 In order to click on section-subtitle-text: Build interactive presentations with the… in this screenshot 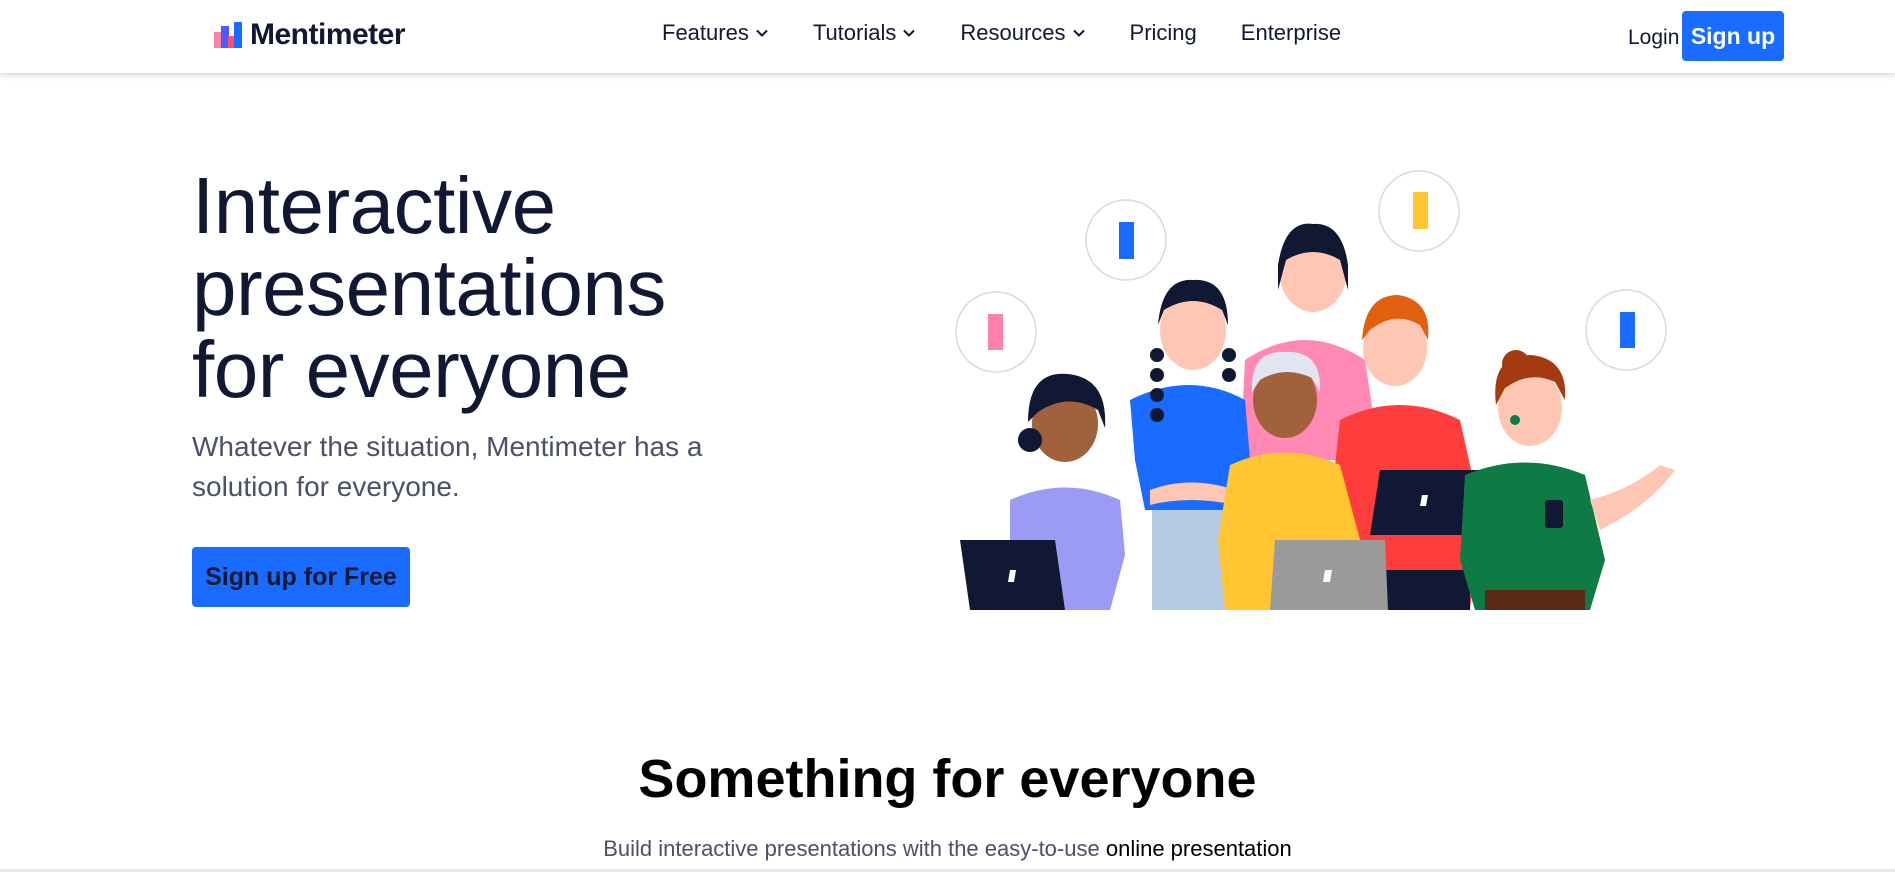, I will do `click(854, 848)`.